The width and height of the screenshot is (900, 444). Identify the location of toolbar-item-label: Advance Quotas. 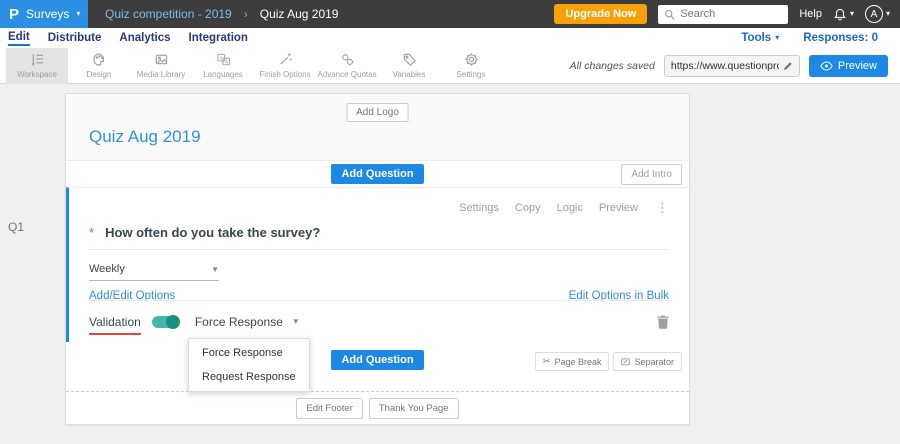
(347, 74).